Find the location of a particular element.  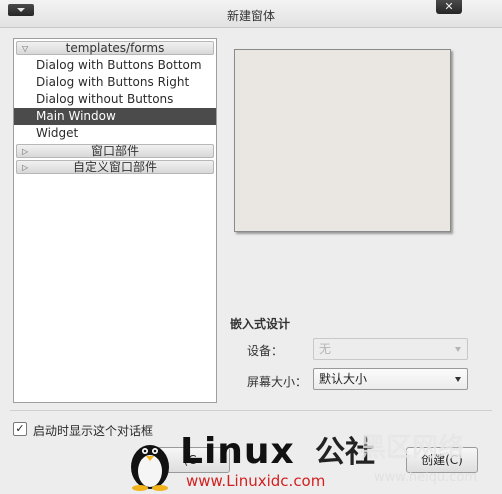

list-item-dialog-buttons-right: Dialog with Buttons Right is located at coordinates (115, 82).